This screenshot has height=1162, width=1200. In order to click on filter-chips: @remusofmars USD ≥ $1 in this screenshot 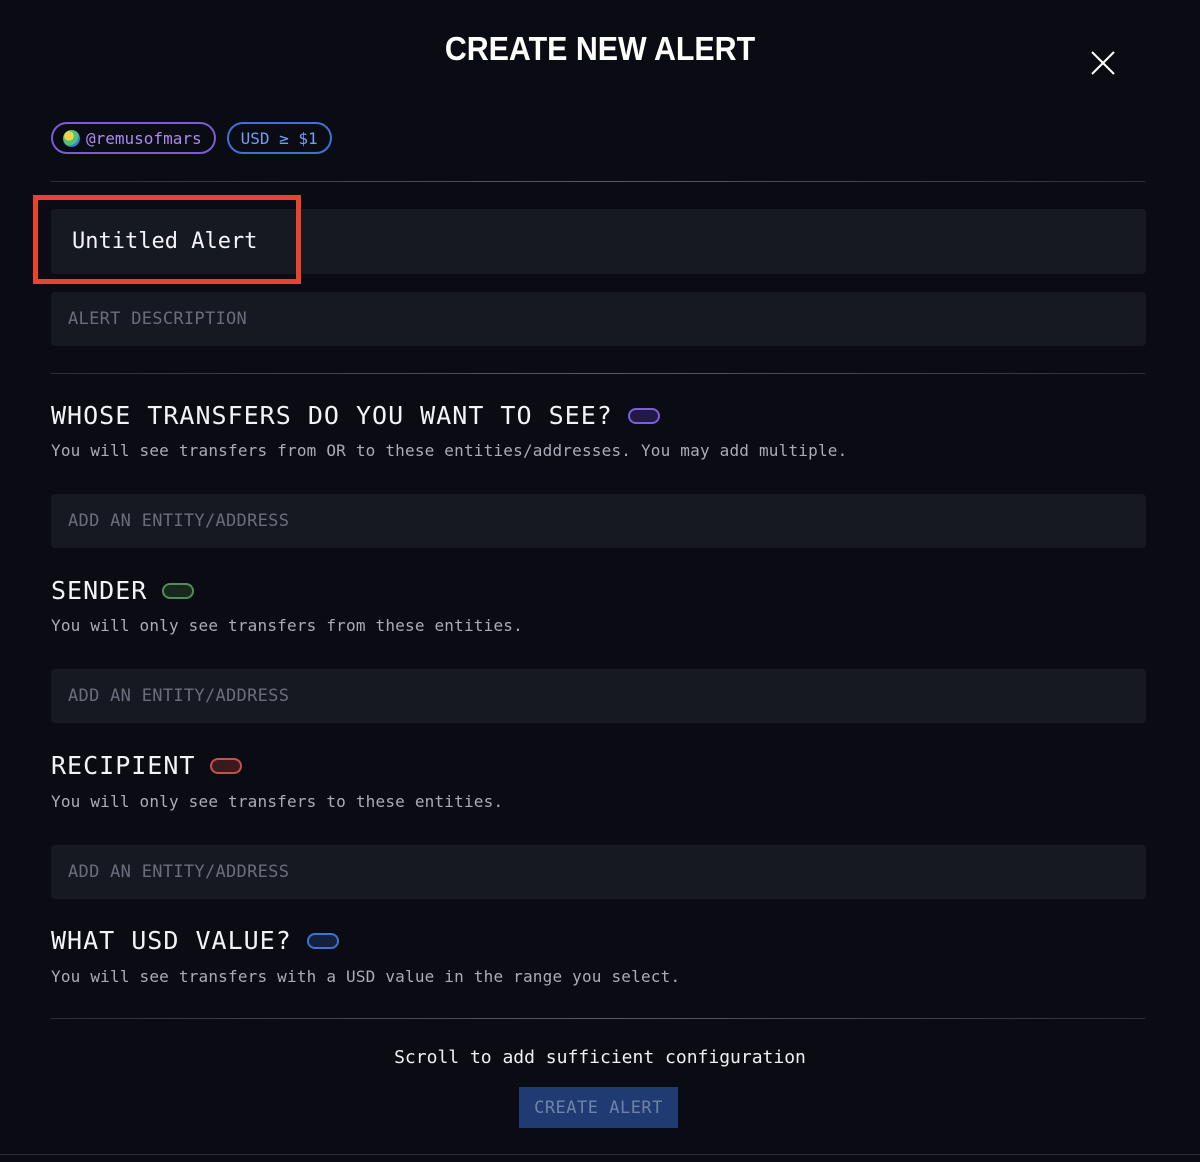, I will do `click(191, 138)`.